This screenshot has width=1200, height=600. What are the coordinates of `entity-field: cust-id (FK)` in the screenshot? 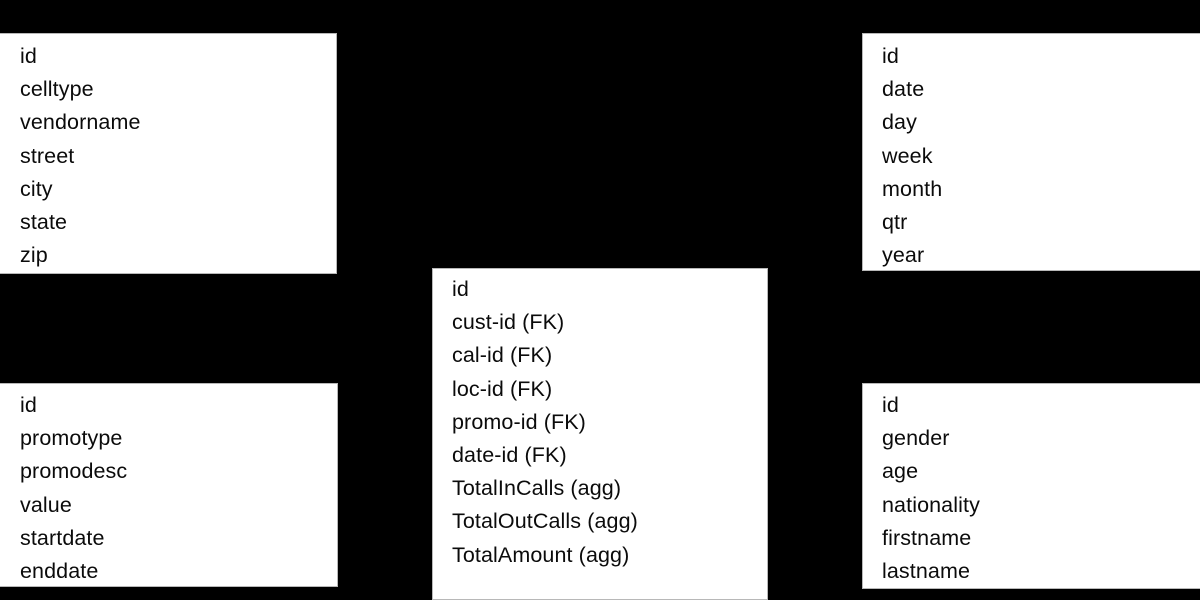 It's located at (508, 322).